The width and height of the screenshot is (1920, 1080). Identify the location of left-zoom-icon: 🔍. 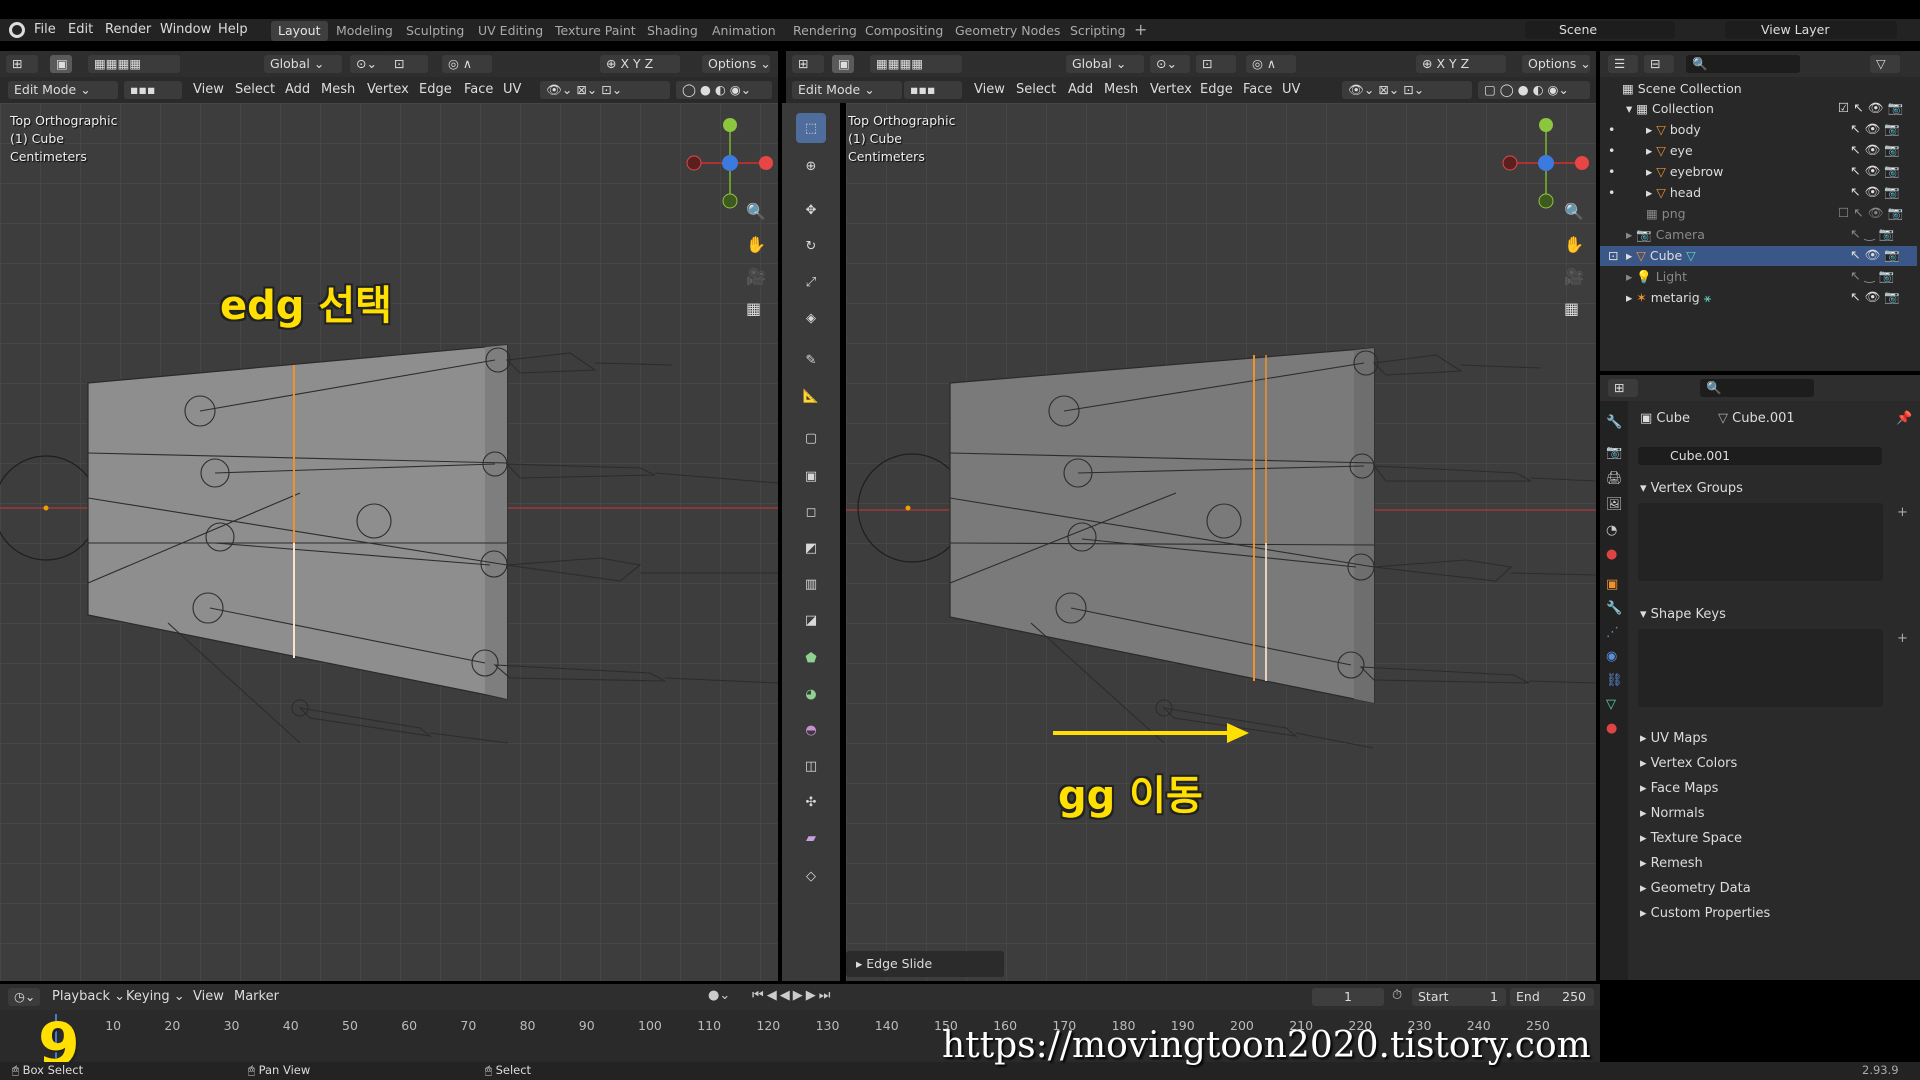
(757, 213).